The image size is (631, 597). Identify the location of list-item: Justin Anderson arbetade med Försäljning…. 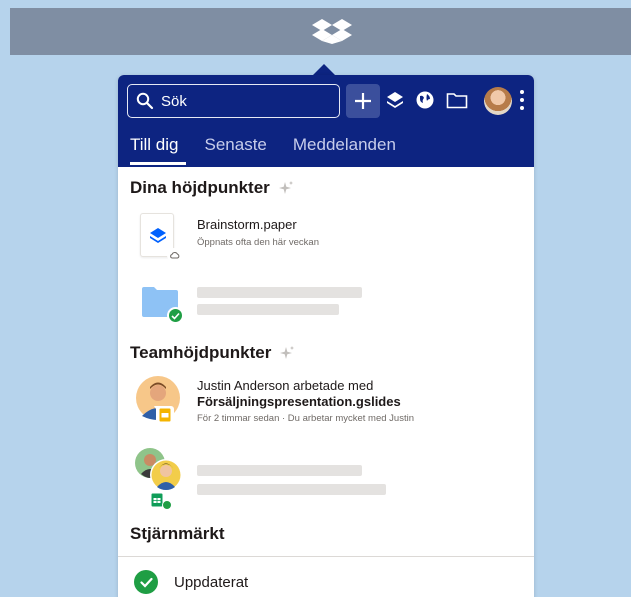
(326, 400).